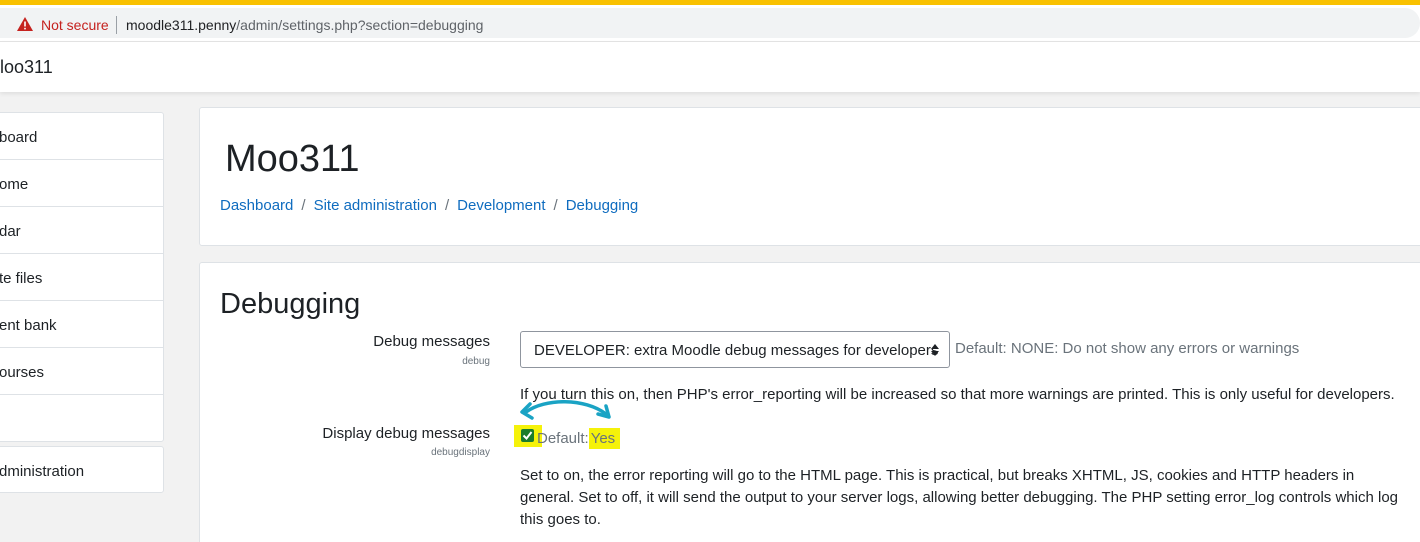  What do you see at coordinates (292, 159) in the screenshot?
I see `page-title: Moo311` at bounding box center [292, 159].